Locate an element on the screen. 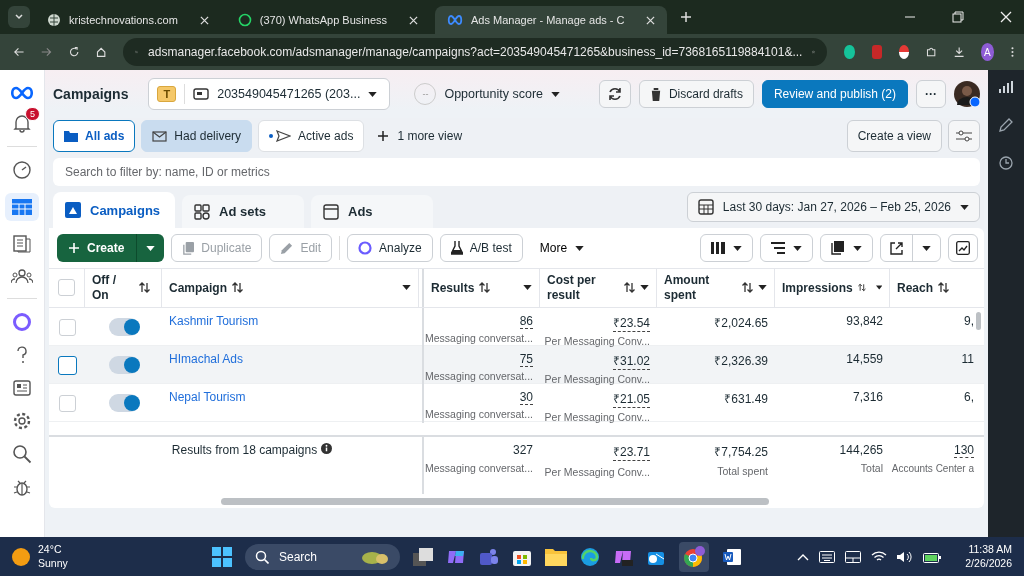  extension-icon is located at coordinates (849, 52).